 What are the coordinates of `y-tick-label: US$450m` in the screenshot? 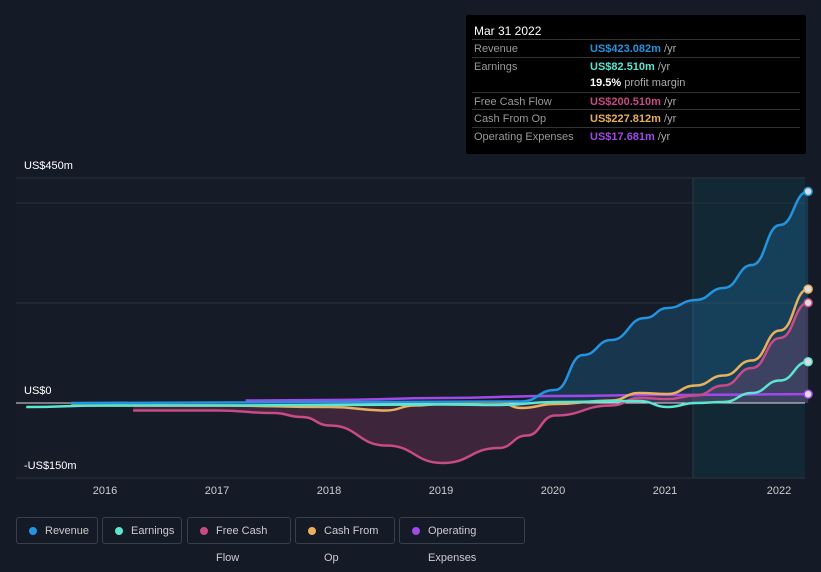 It's located at (48, 166).